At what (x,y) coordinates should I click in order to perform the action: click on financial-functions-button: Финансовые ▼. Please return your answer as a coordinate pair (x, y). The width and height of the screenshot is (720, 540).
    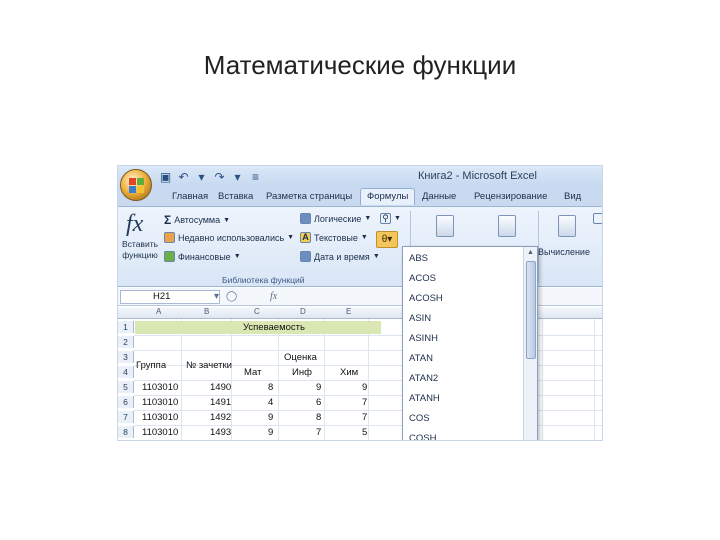
    Looking at the image, I should click on (202, 256).